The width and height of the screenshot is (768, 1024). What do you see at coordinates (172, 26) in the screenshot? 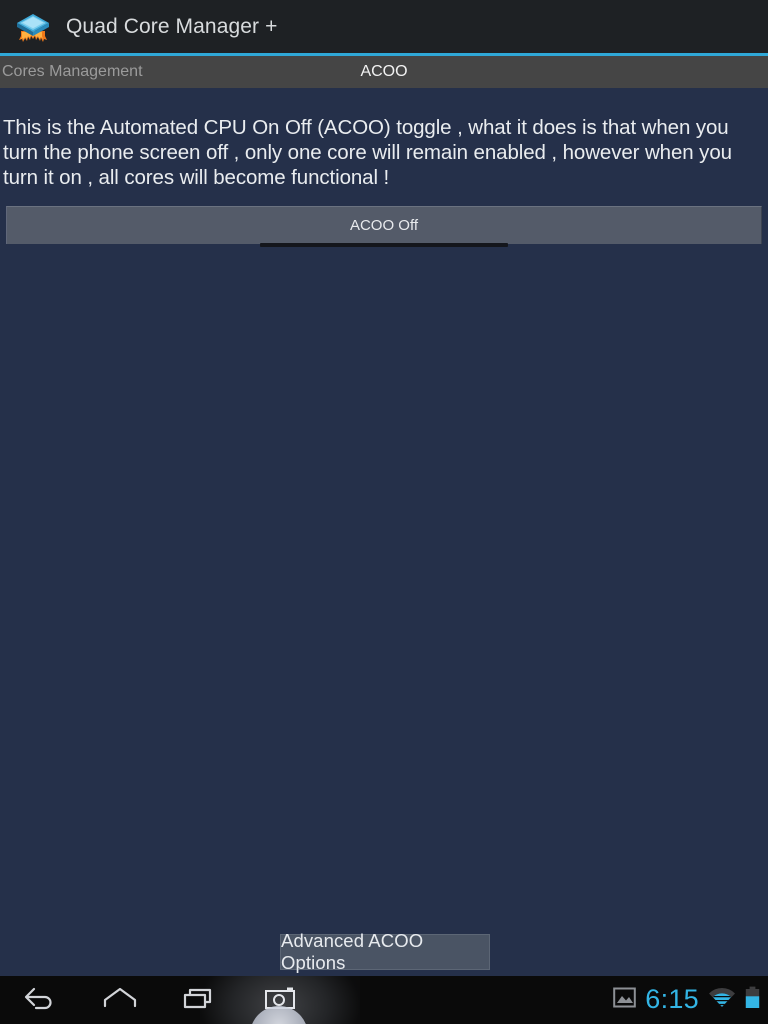
I see `app-title: Quad Core Manager +` at bounding box center [172, 26].